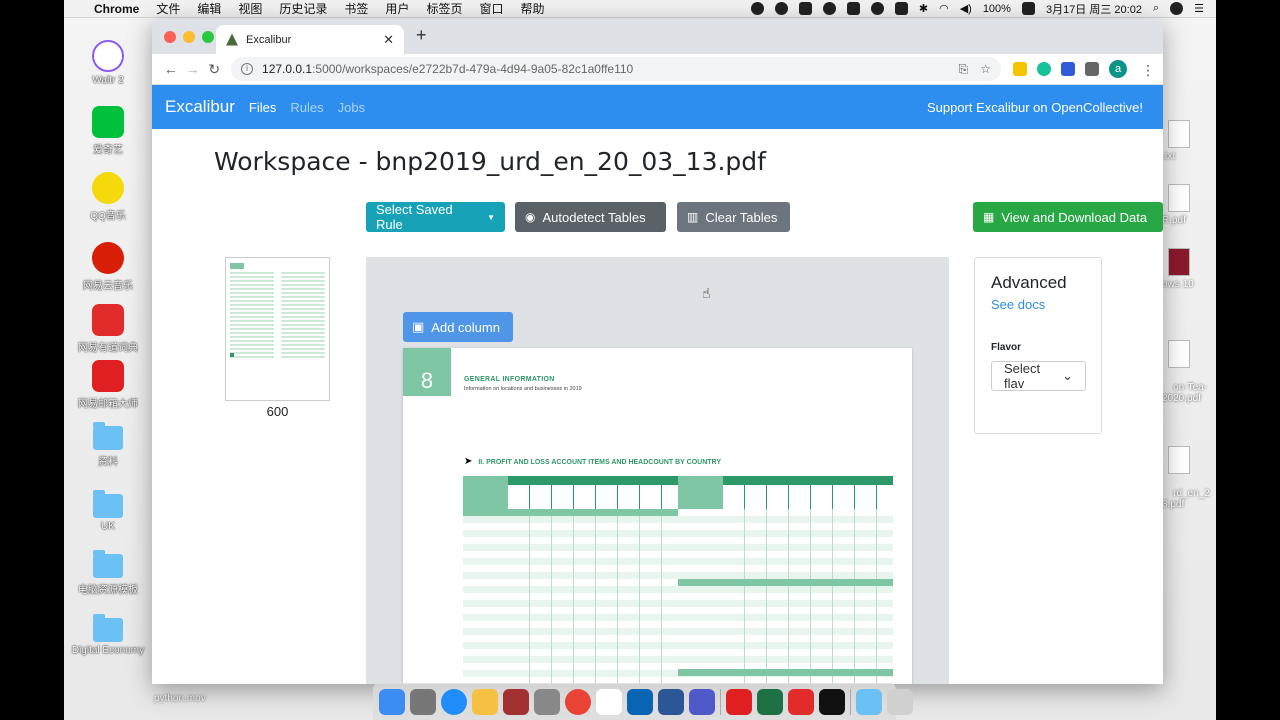  I want to click on more-menu-icon: ⋮, so click(1148, 70).